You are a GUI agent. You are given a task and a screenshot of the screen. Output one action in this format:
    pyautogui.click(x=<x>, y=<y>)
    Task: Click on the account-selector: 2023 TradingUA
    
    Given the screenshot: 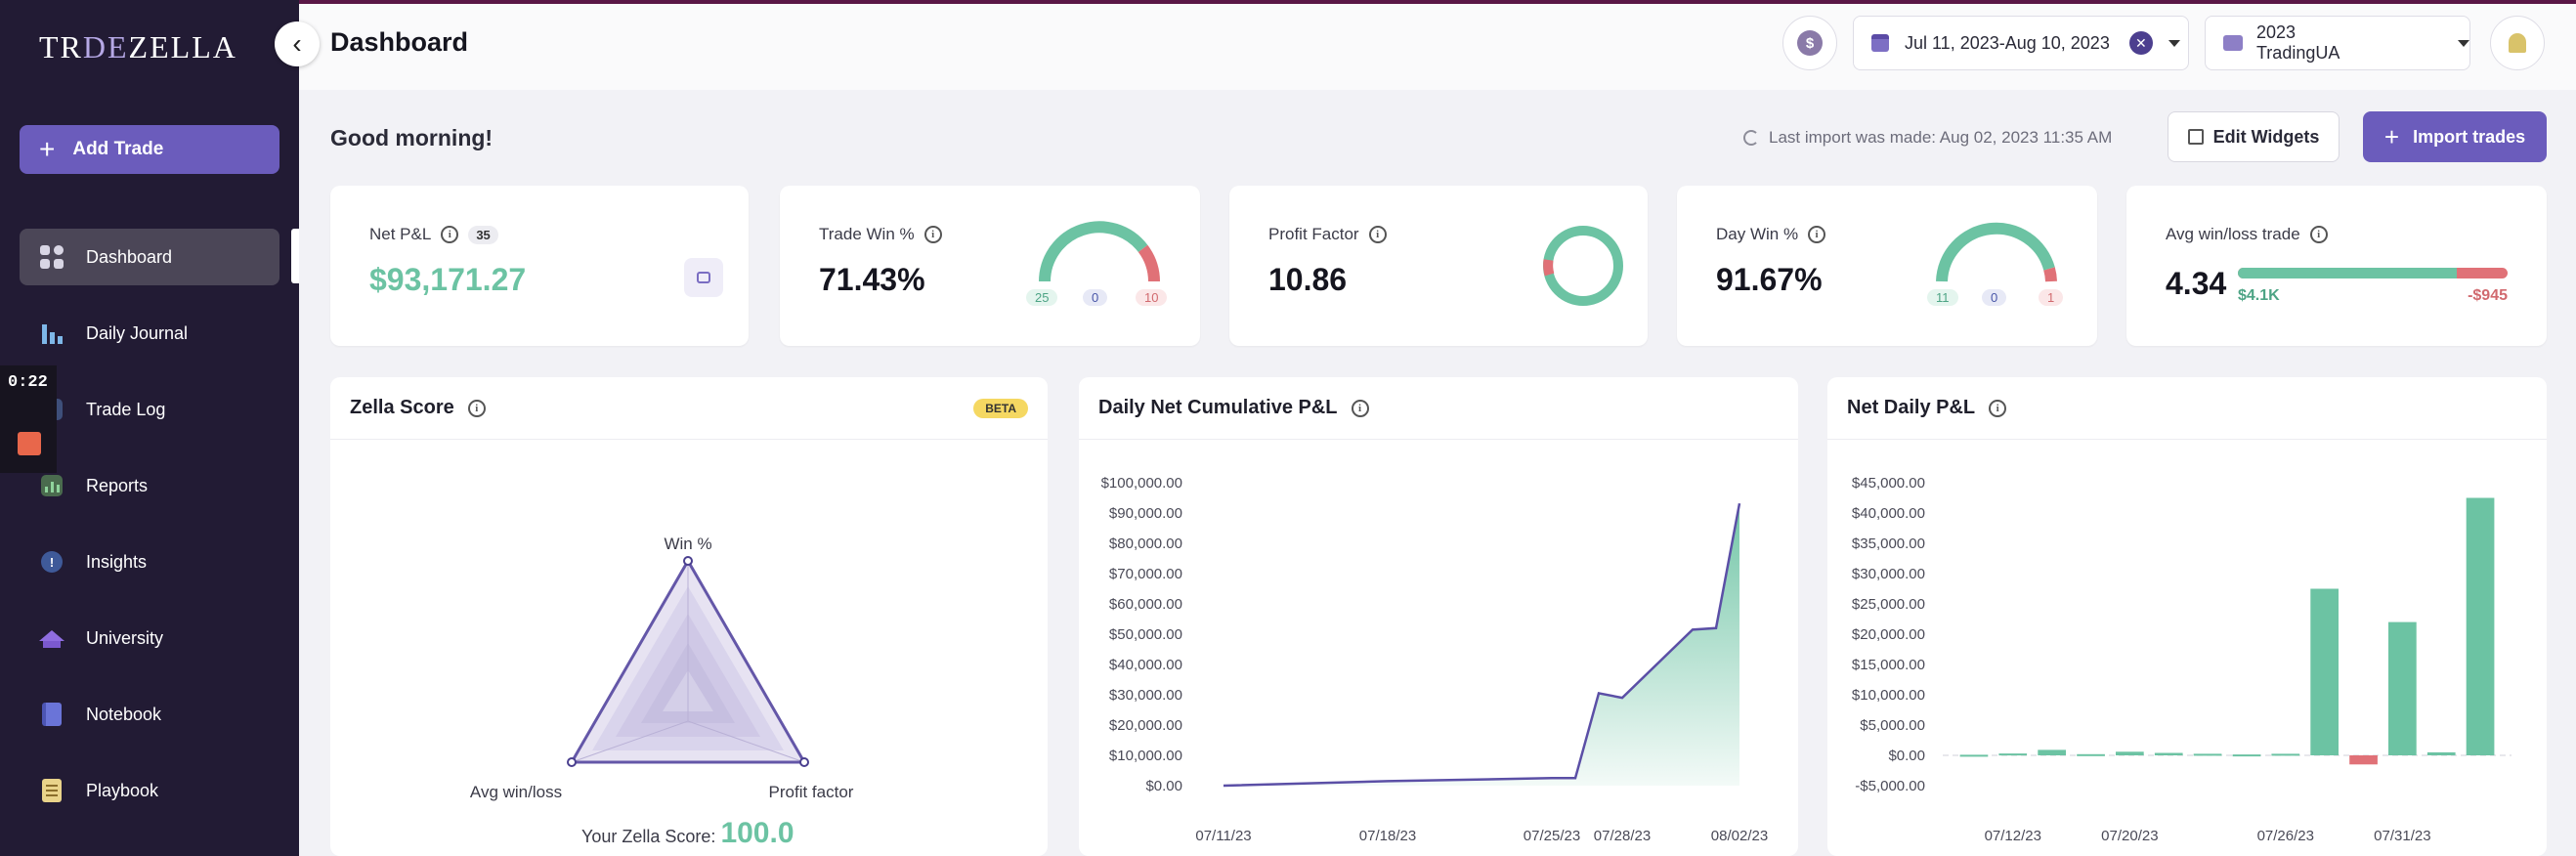 What is the action you would take?
    pyautogui.click(x=2337, y=43)
    